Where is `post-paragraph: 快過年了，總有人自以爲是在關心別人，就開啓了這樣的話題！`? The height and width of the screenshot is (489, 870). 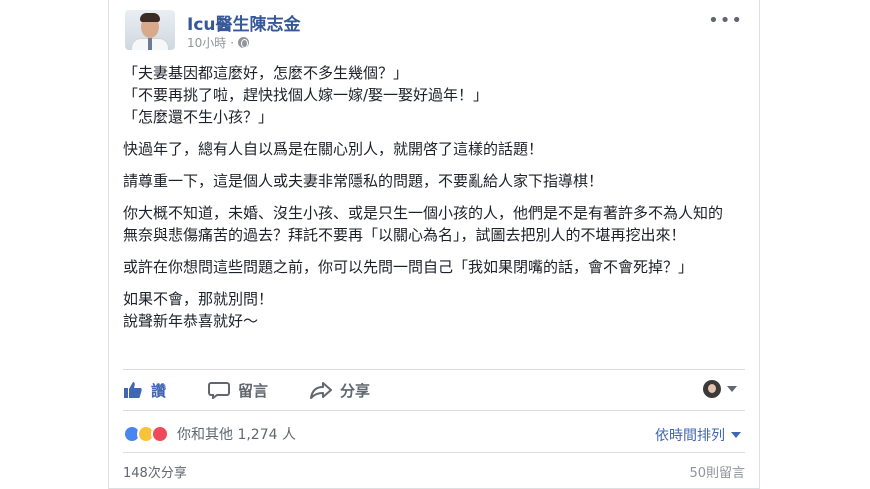 post-paragraph: 快過年了，總有人自以爲是在關心別人，就開啓了這樣的話題！ is located at coordinates (333, 149).